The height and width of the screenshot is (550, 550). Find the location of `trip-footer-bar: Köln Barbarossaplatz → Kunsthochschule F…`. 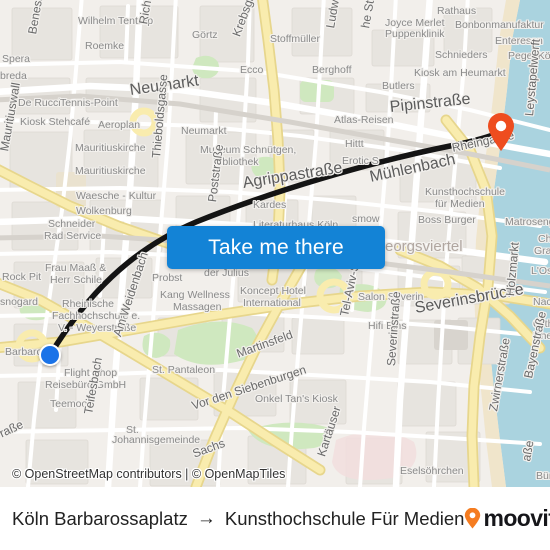

trip-footer-bar: Köln Barbarossaplatz → Kunsthochschule F… is located at coordinates (275, 518).